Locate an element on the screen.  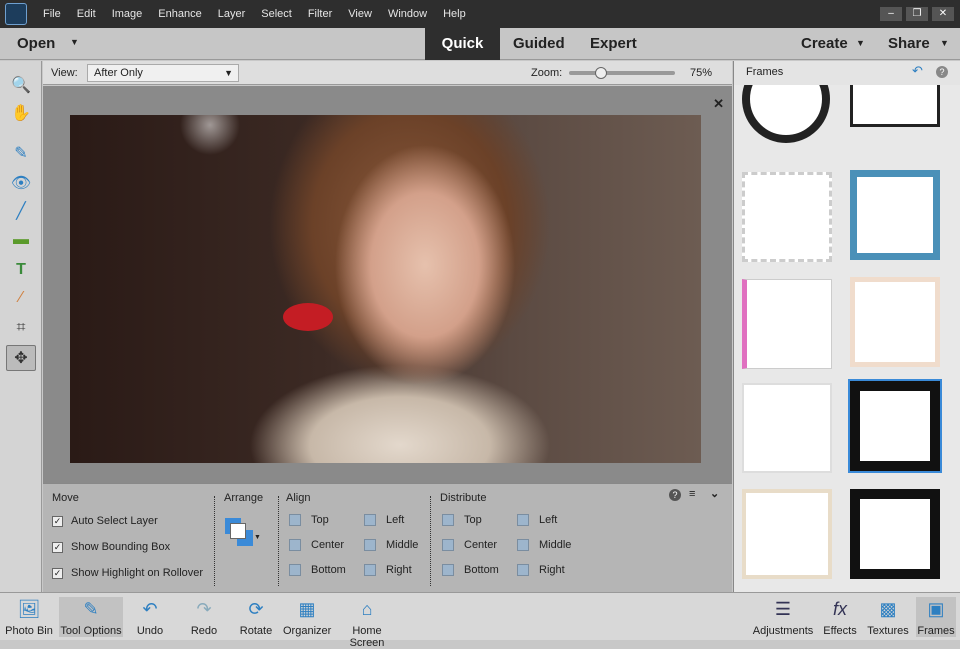
organizer-icon: ▦ is located at coordinates (307, 609).